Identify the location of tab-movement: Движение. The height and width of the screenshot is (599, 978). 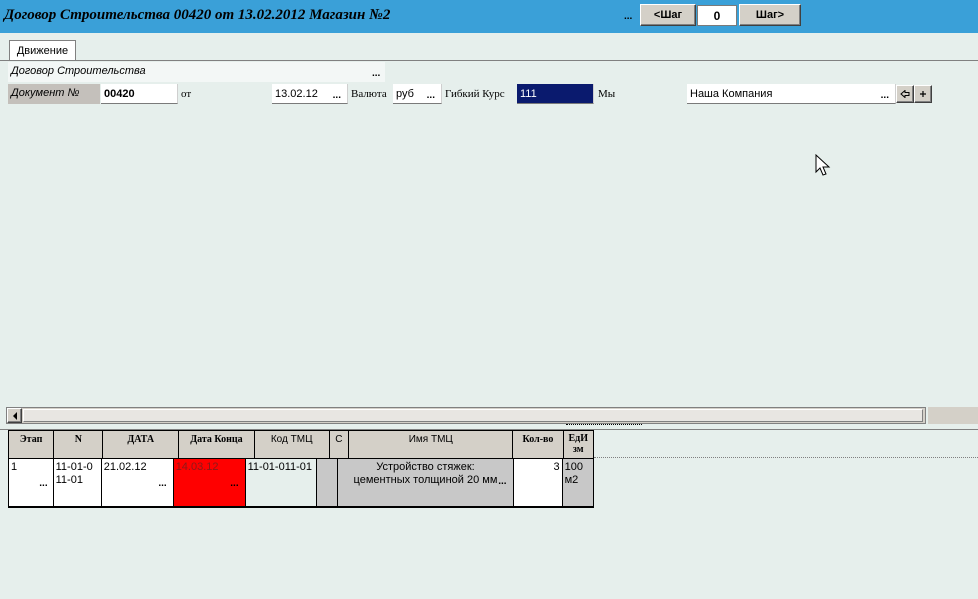
(42, 50).